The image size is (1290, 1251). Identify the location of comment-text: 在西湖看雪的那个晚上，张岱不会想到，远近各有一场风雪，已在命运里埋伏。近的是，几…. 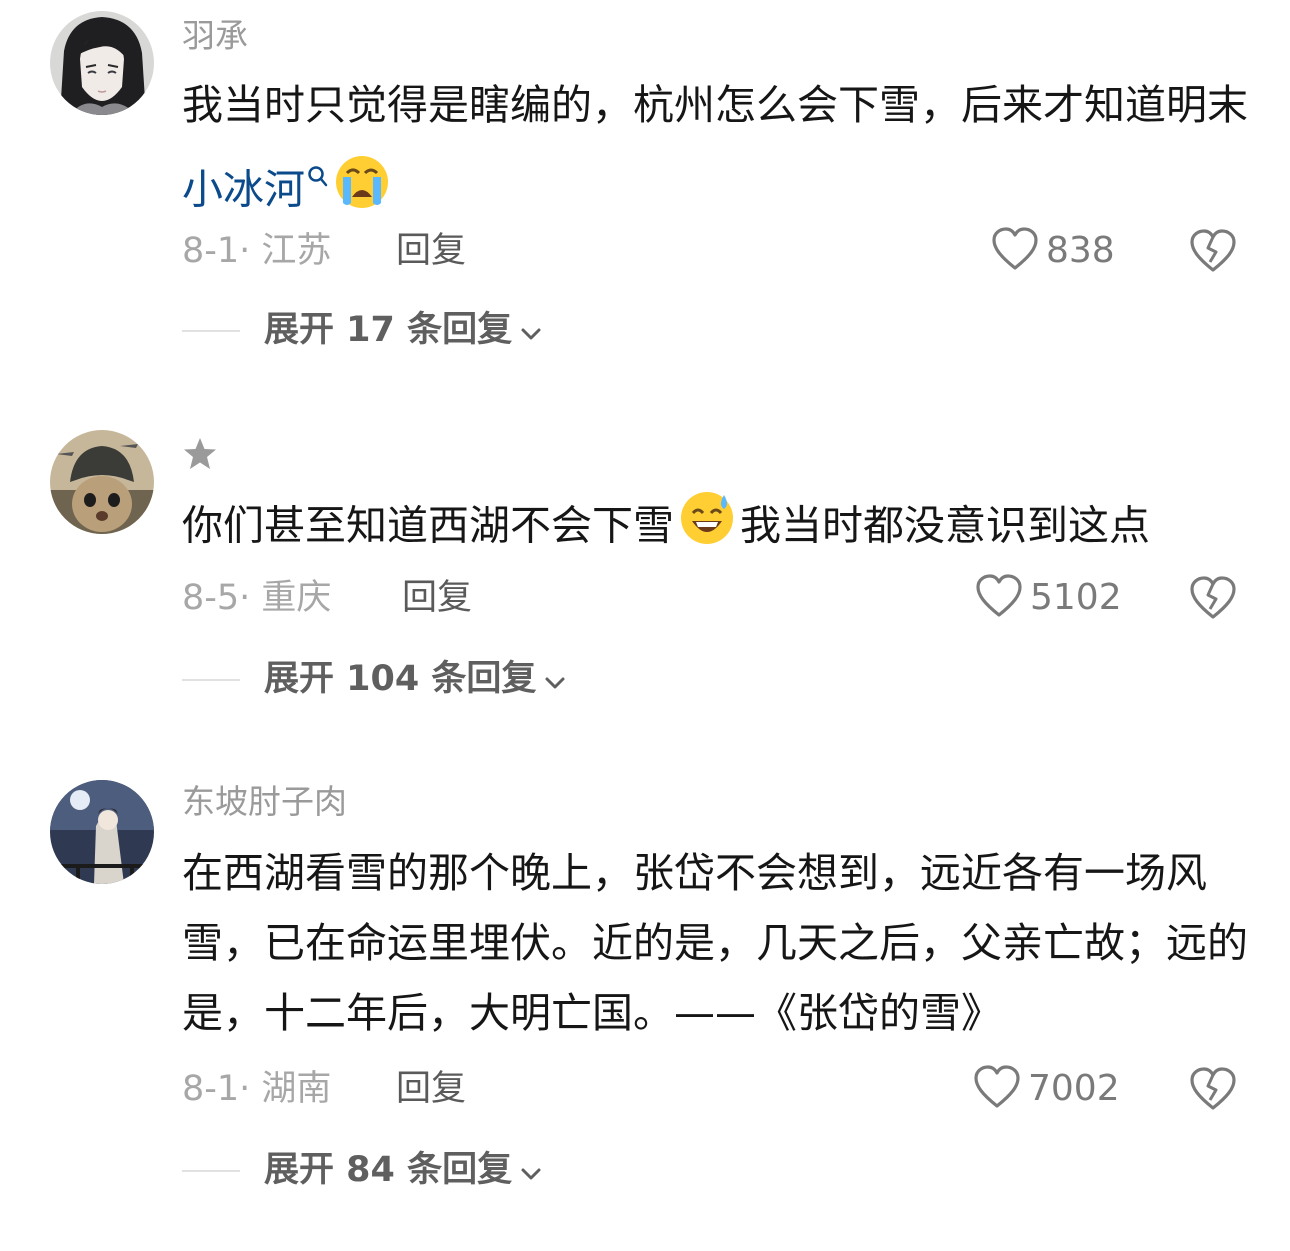
(715, 943).